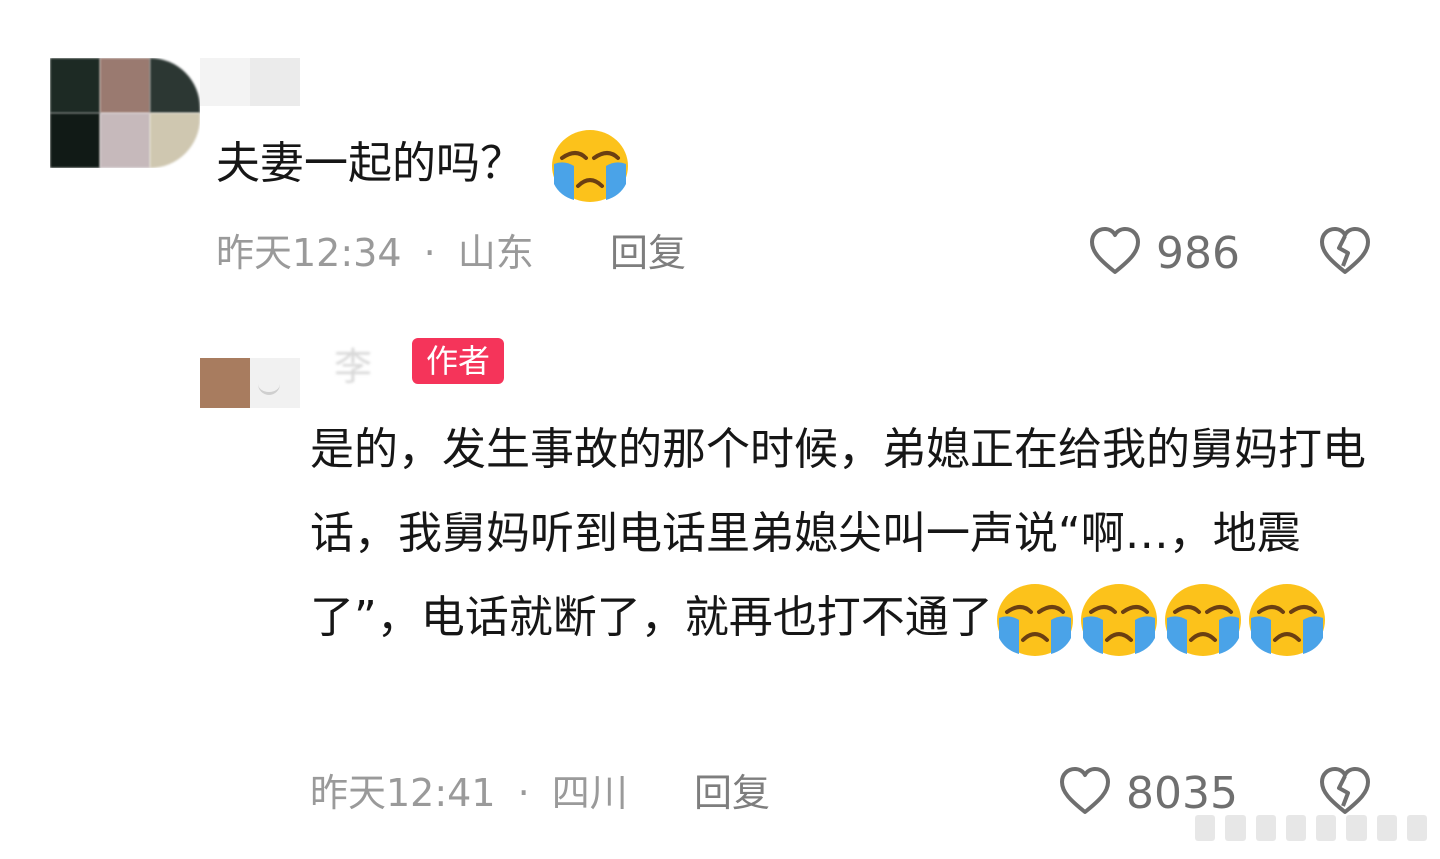  I want to click on comment-text: 夫妻一起的吗？, so click(424, 166).